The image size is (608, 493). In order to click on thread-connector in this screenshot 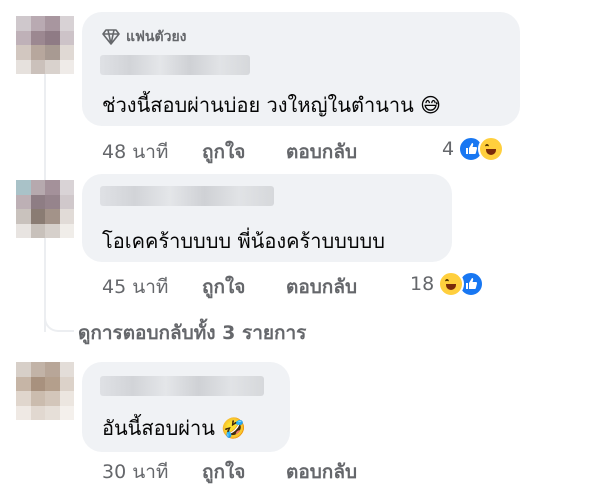, I will do `click(59, 316)`.